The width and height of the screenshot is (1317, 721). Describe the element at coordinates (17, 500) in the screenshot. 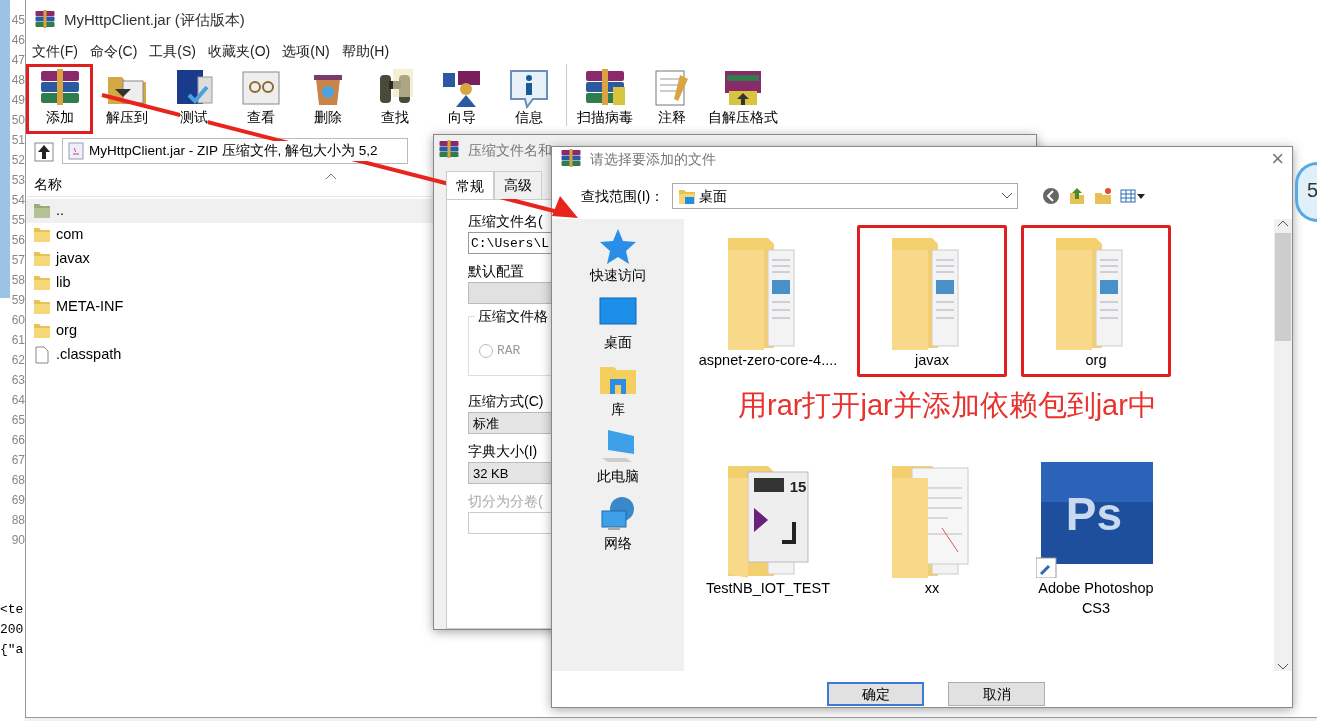

I see `line-number: 69` at that location.